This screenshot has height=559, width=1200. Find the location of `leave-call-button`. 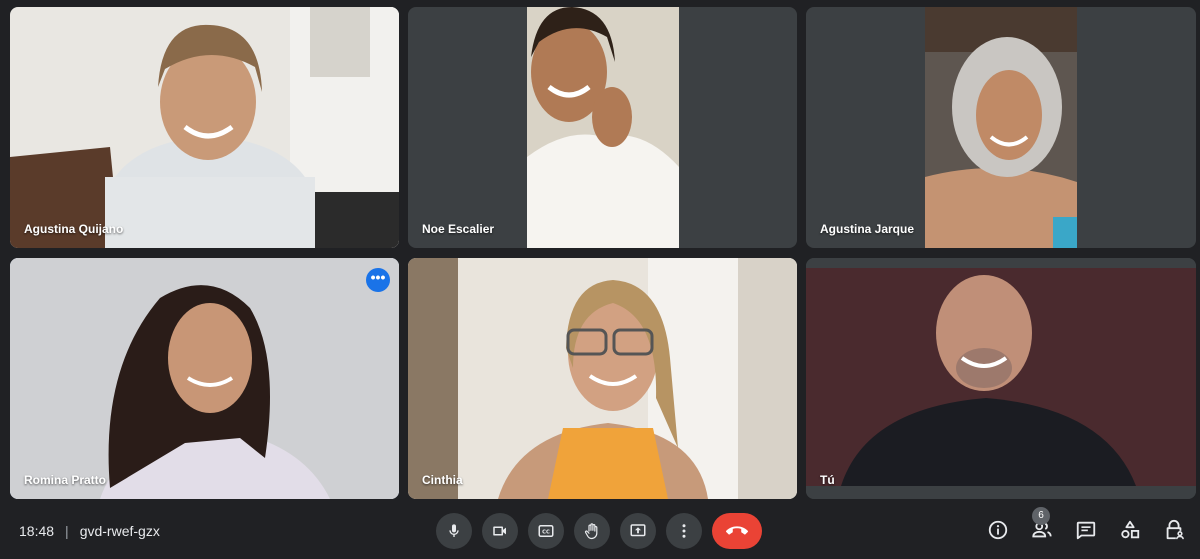

leave-call-button is located at coordinates (737, 531).